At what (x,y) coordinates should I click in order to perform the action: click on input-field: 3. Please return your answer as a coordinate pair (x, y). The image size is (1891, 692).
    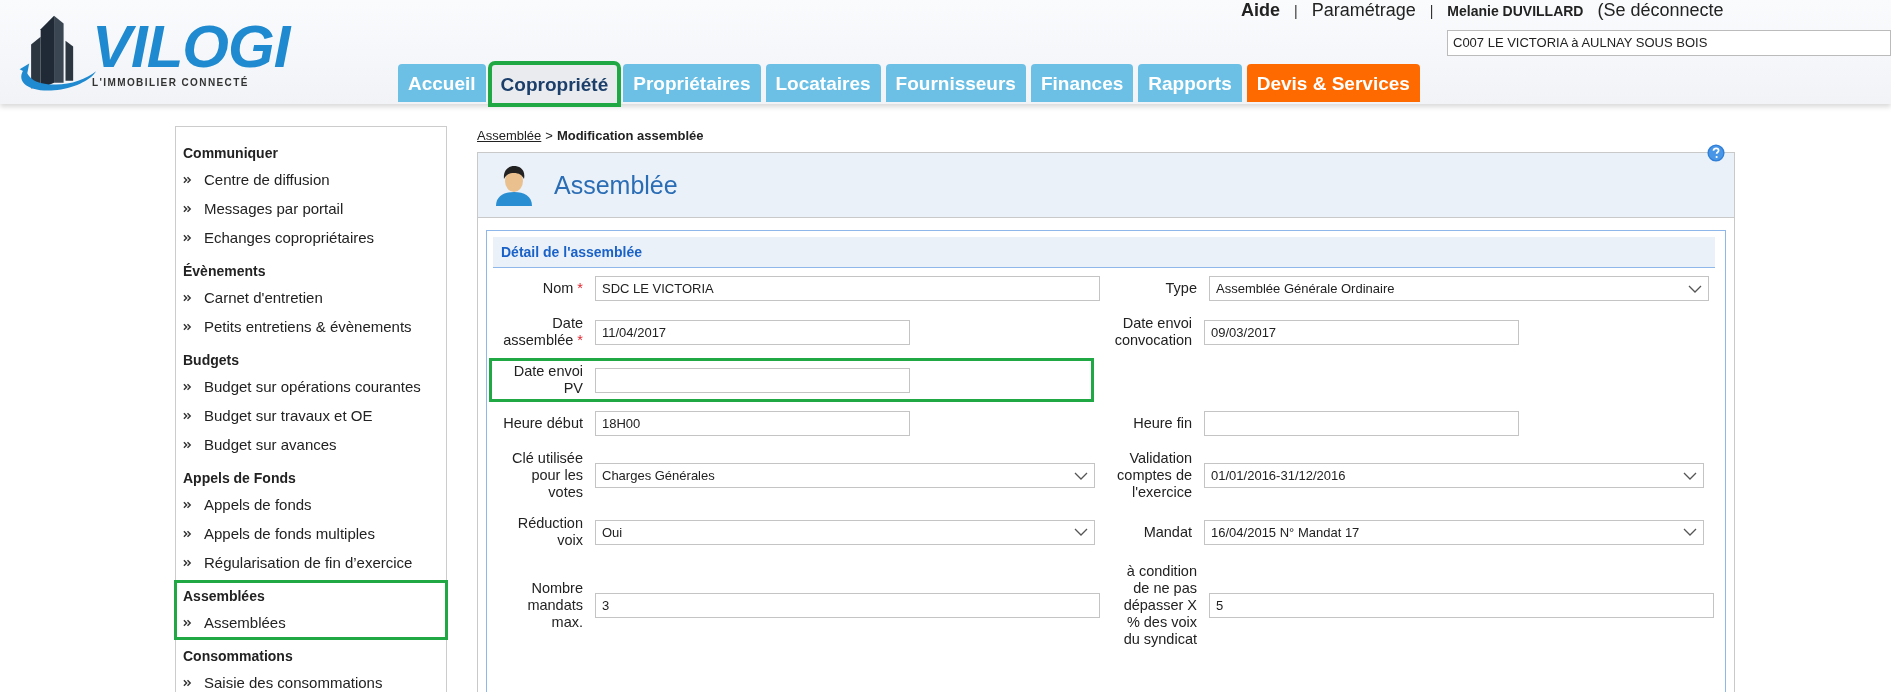
    Looking at the image, I should click on (847, 605).